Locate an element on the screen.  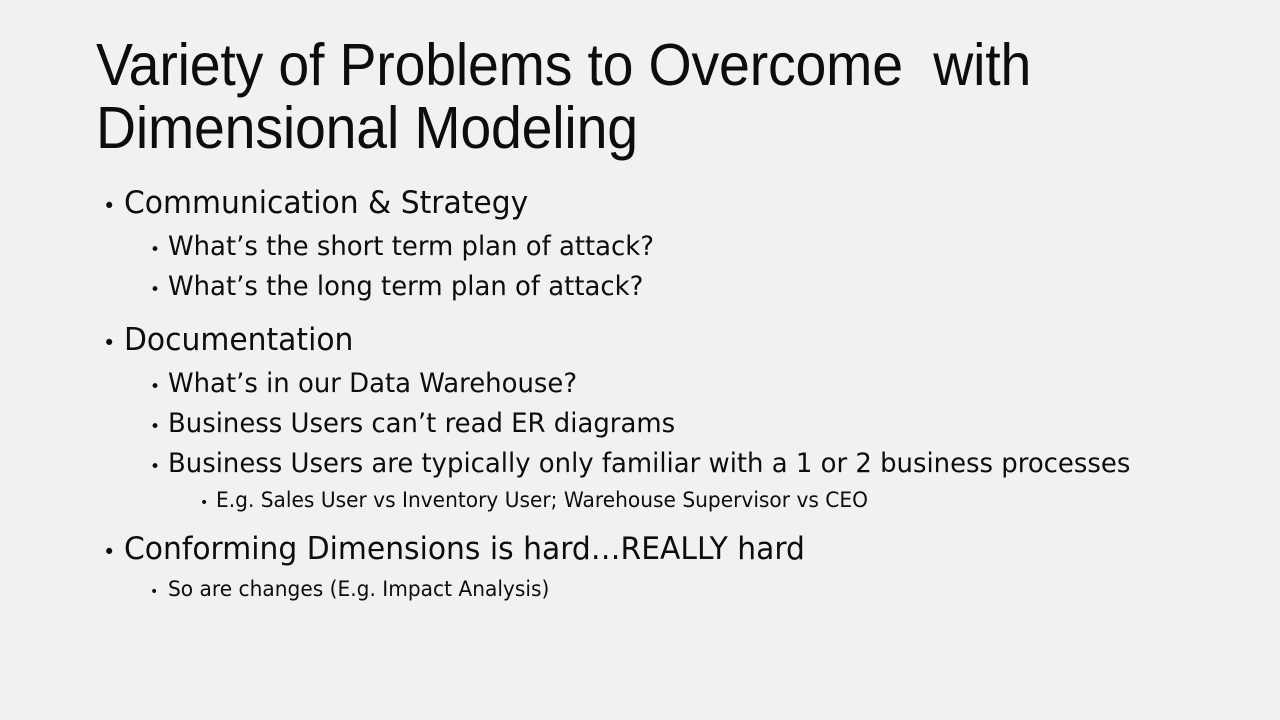
bullet-item-level2: • Business Users can’t read ER diagrams is located at coordinates (656, 430).